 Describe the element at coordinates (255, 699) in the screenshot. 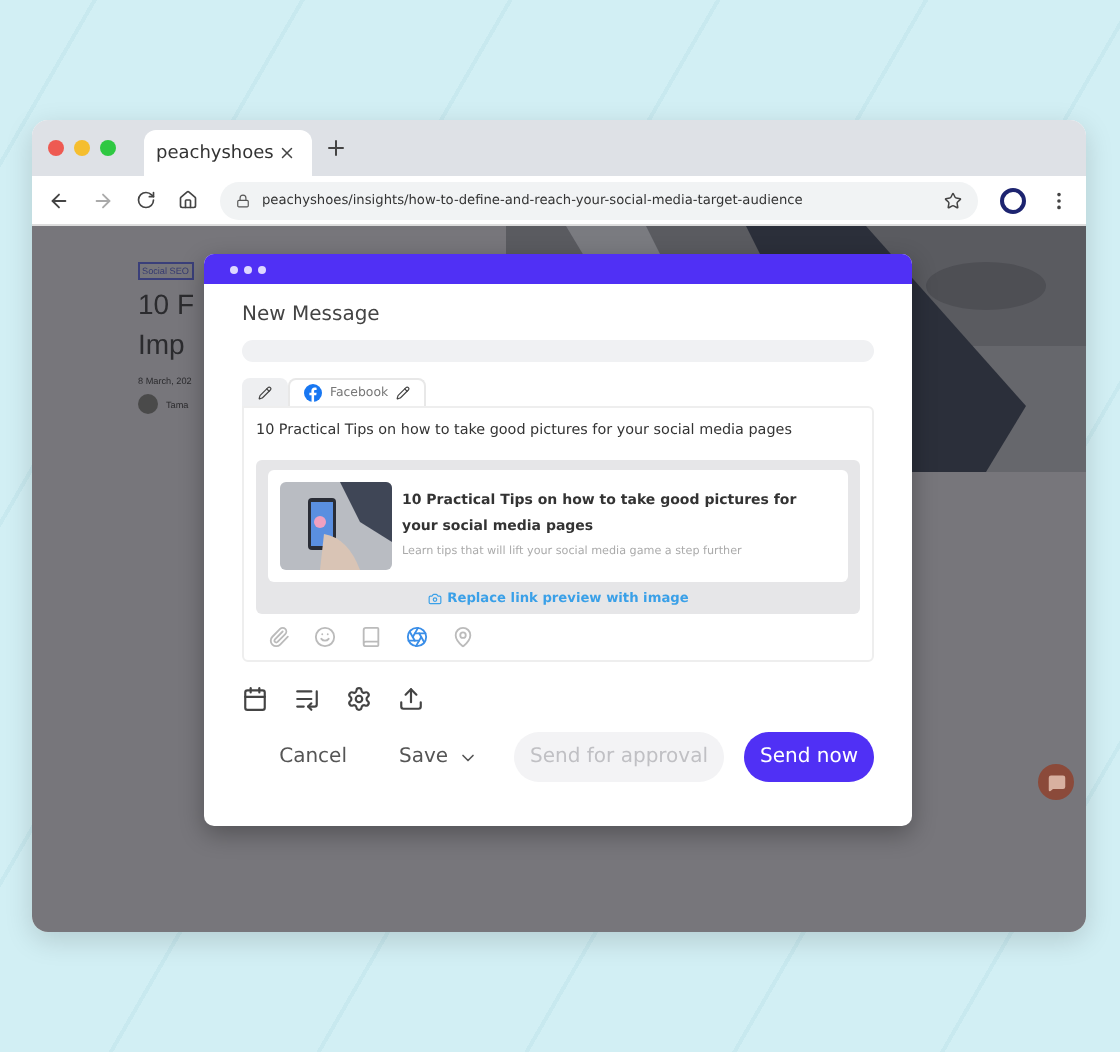

I see `calendar-icon` at that location.